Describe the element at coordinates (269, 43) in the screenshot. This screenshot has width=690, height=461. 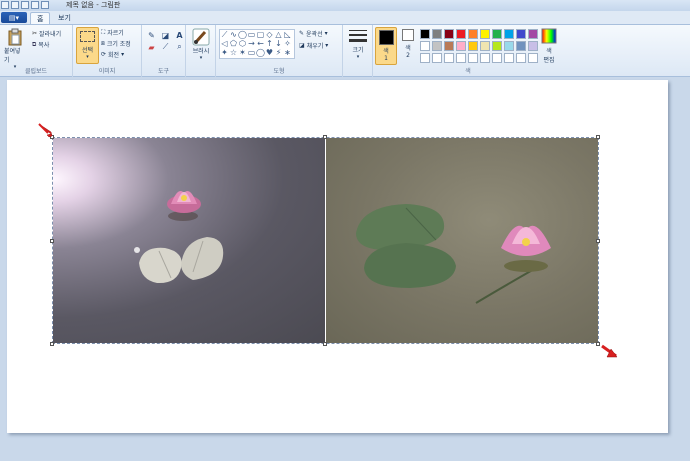
I see `shape-option-13-icon: ↑` at that location.